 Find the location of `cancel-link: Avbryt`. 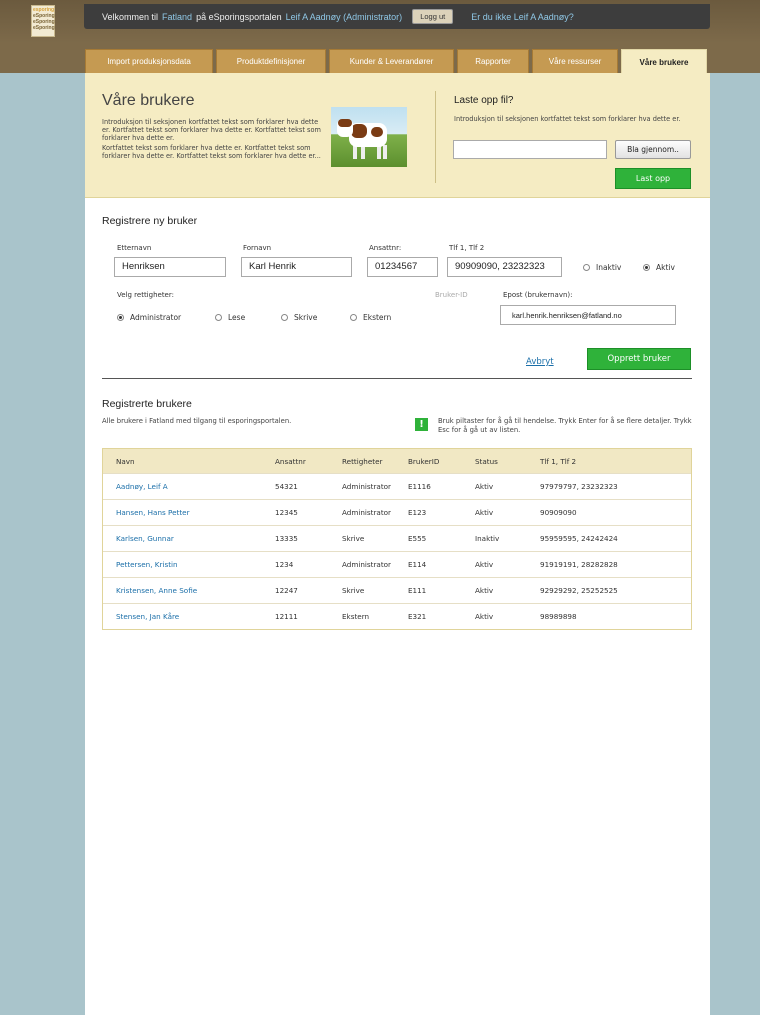

cancel-link: Avbryt is located at coordinates (540, 362).